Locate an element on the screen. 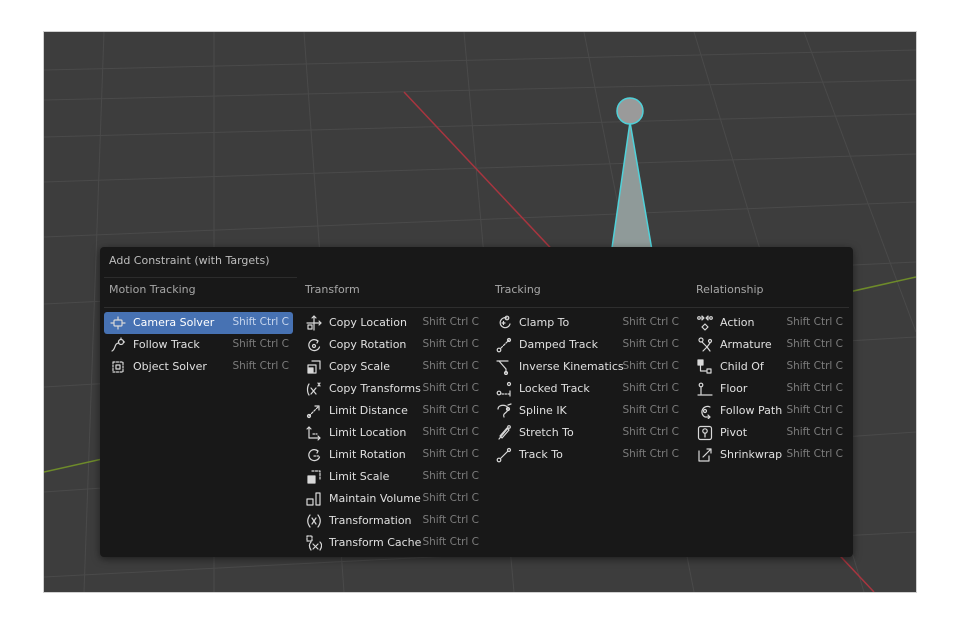 The height and width of the screenshot is (632, 955). armature-icon is located at coordinates (705, 345).